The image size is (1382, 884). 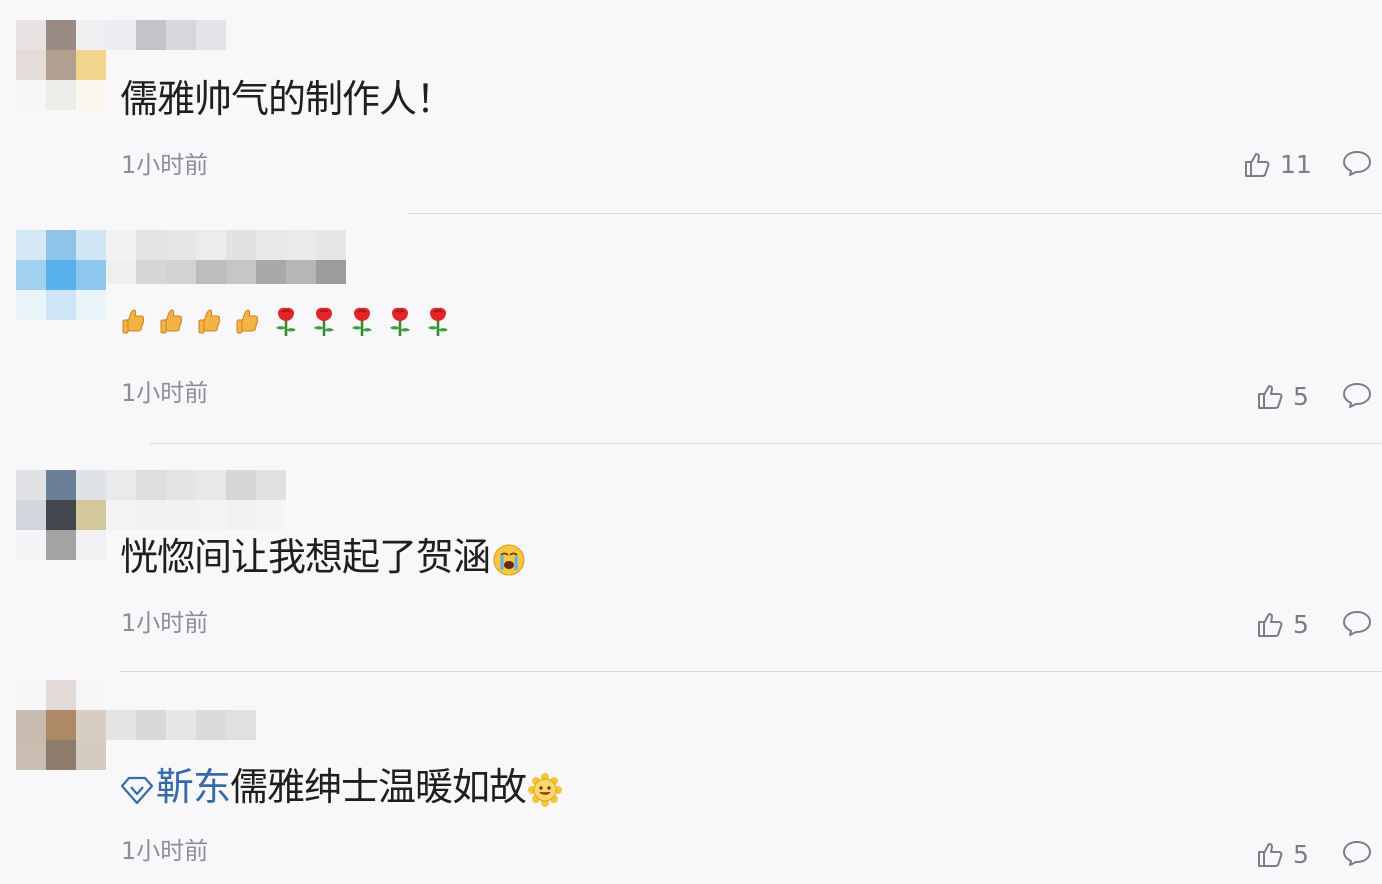 I want to click on username, so click(x=181, y=725).